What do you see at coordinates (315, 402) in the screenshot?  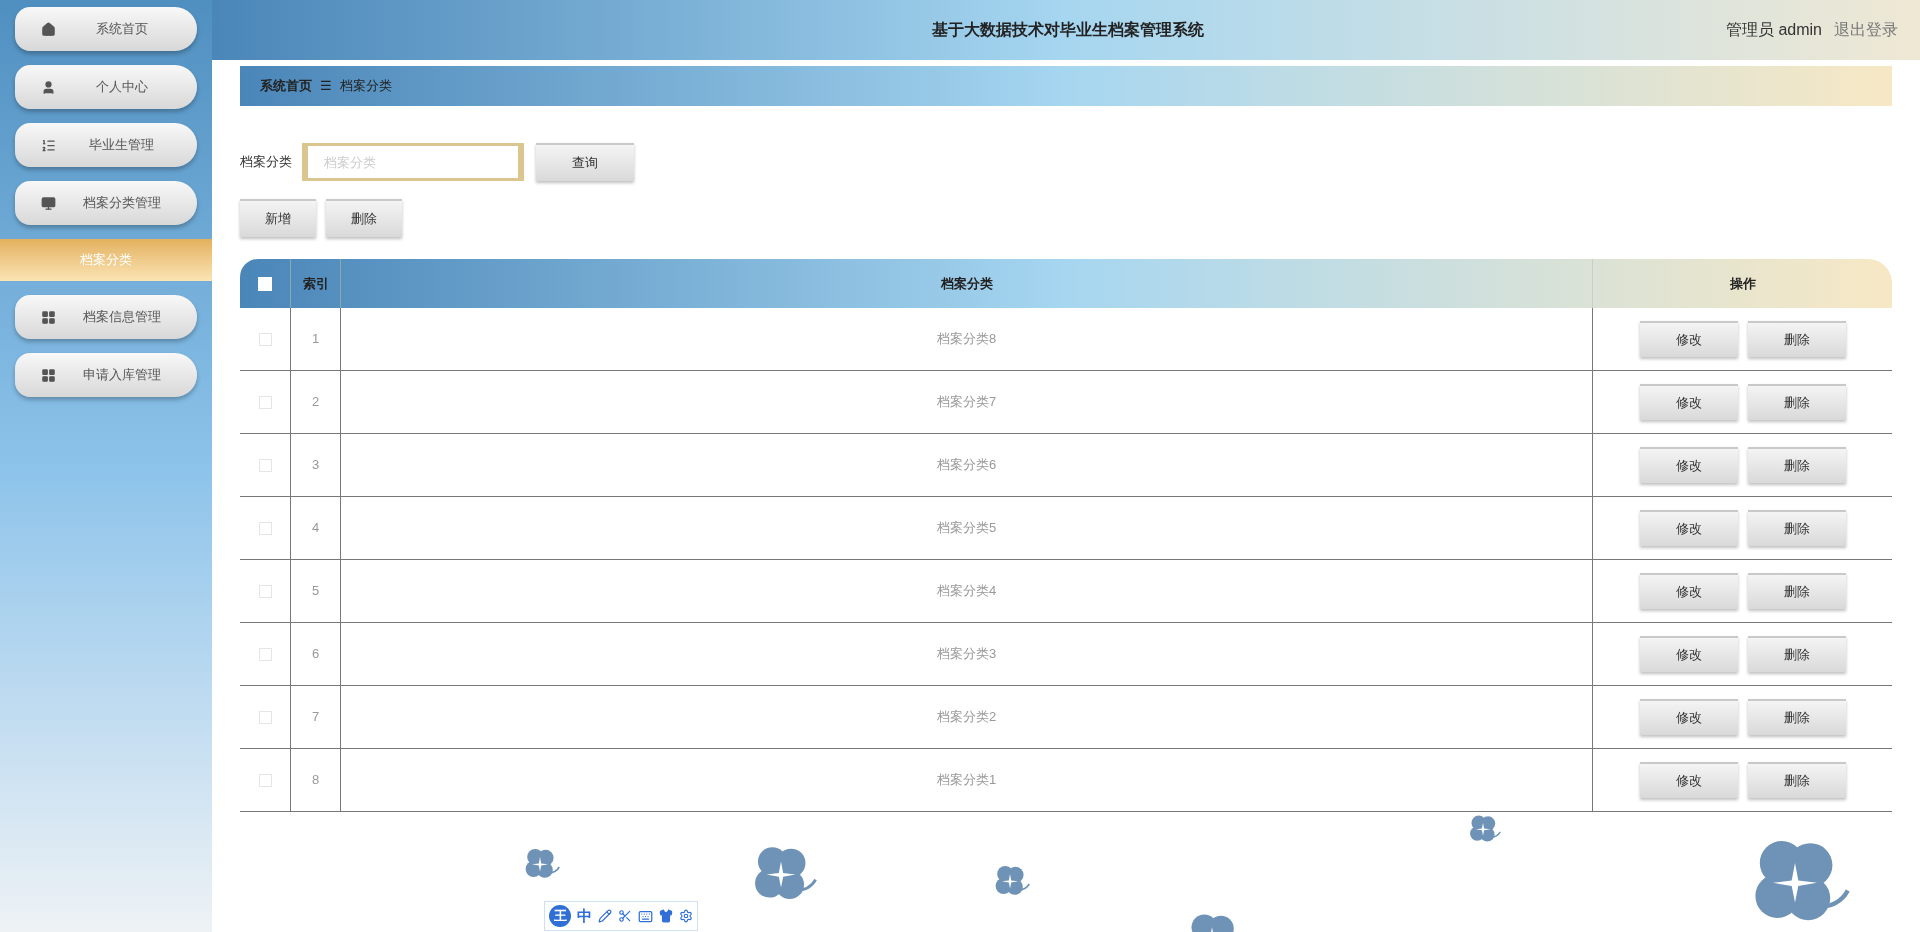 I see `table-cell: 2` at bounding box center [315, 402].